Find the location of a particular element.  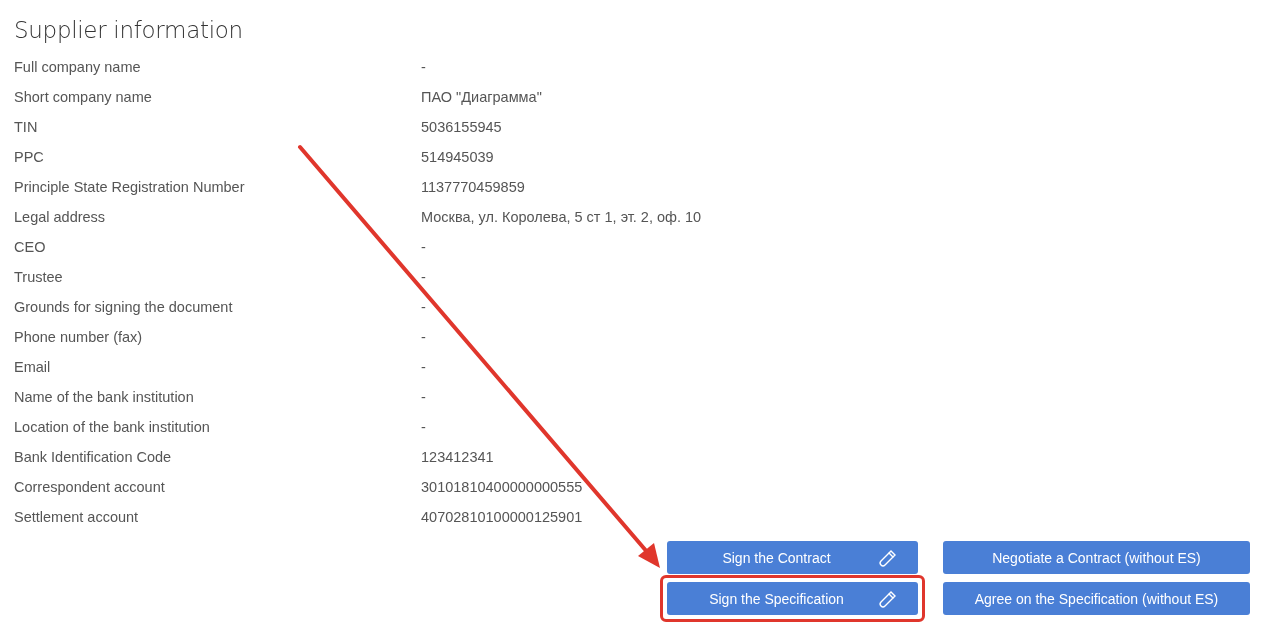

action-button: Agree on the Specification (without ES) is located at coordinates (1096, 598).